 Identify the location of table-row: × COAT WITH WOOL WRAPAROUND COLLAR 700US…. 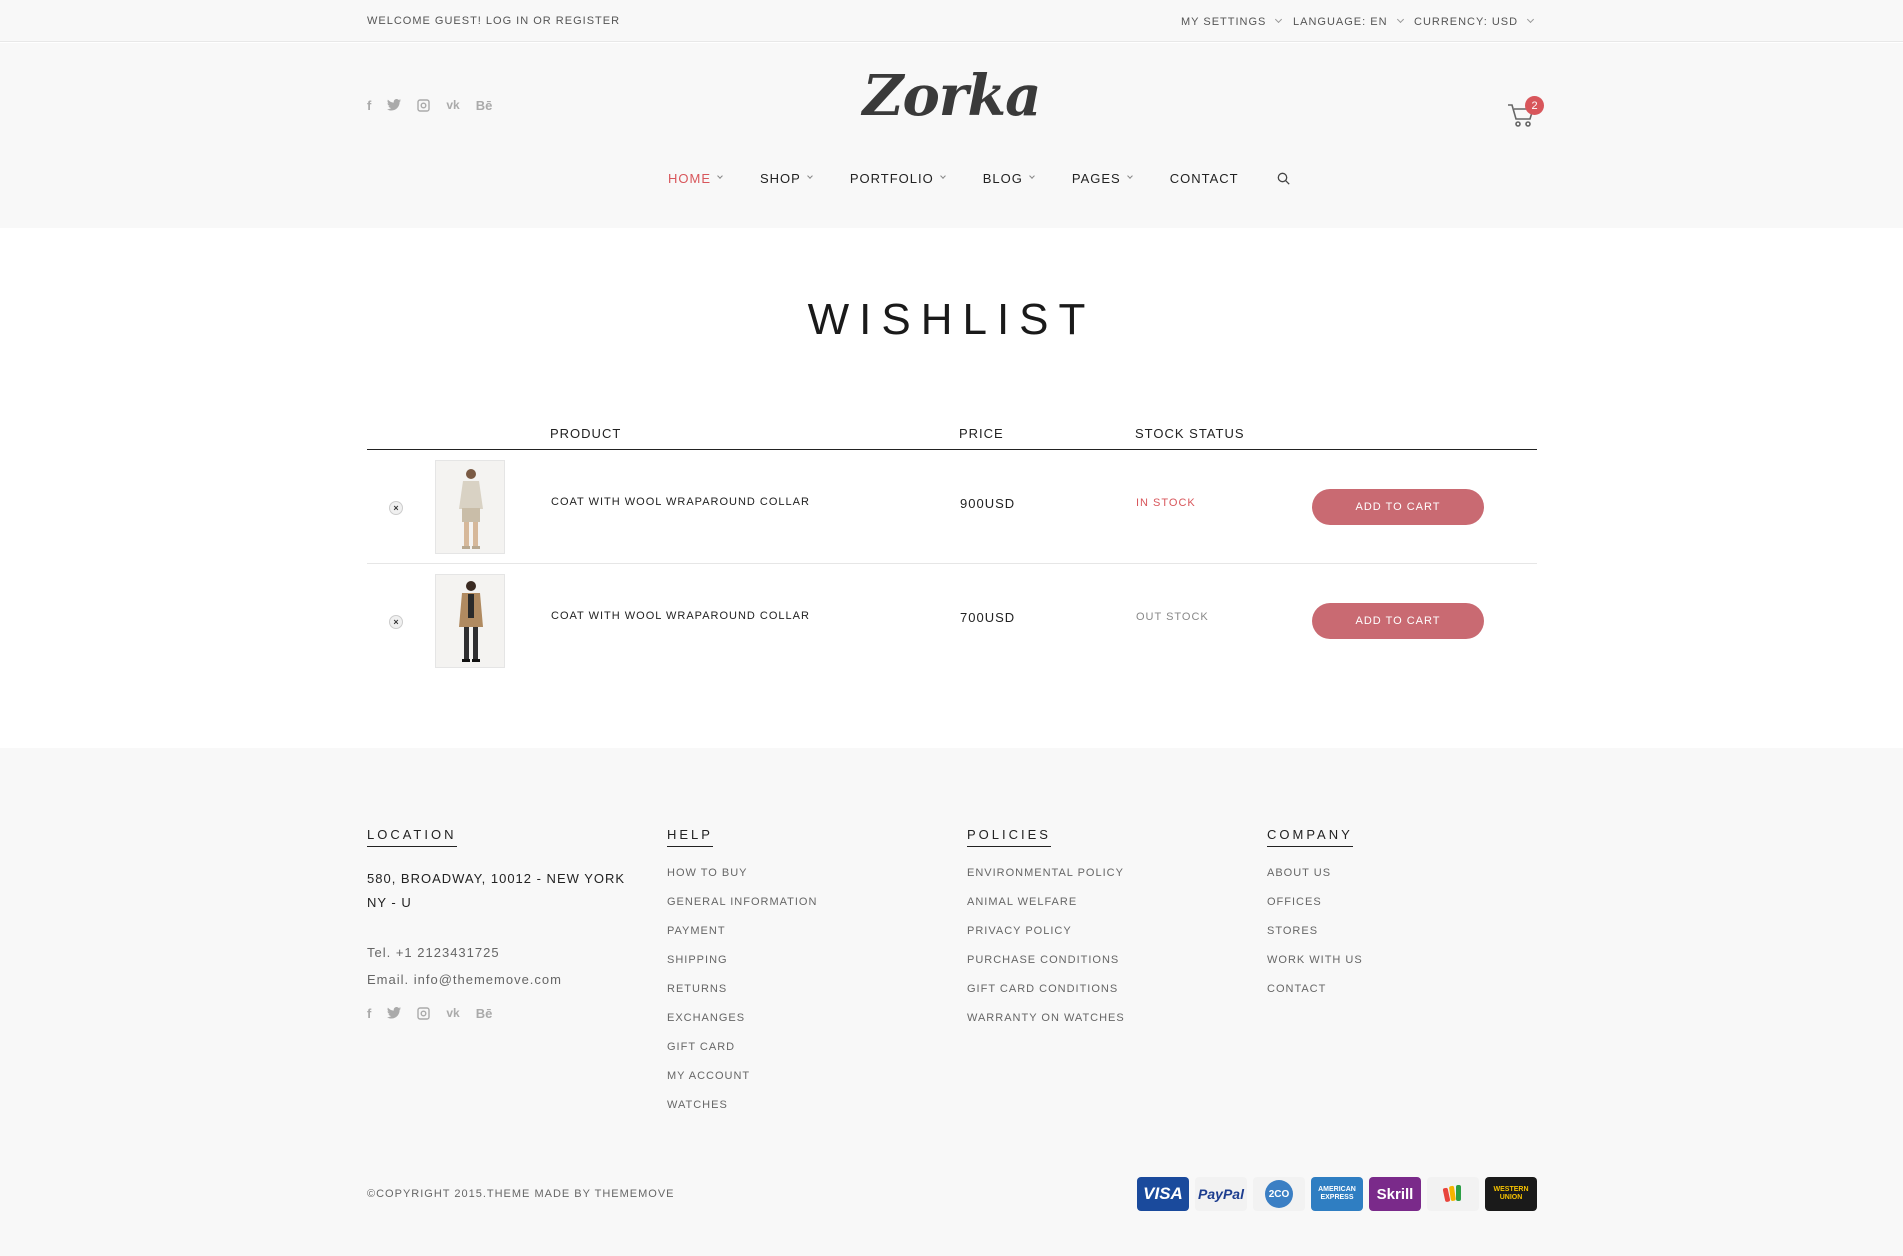
(952, 621).